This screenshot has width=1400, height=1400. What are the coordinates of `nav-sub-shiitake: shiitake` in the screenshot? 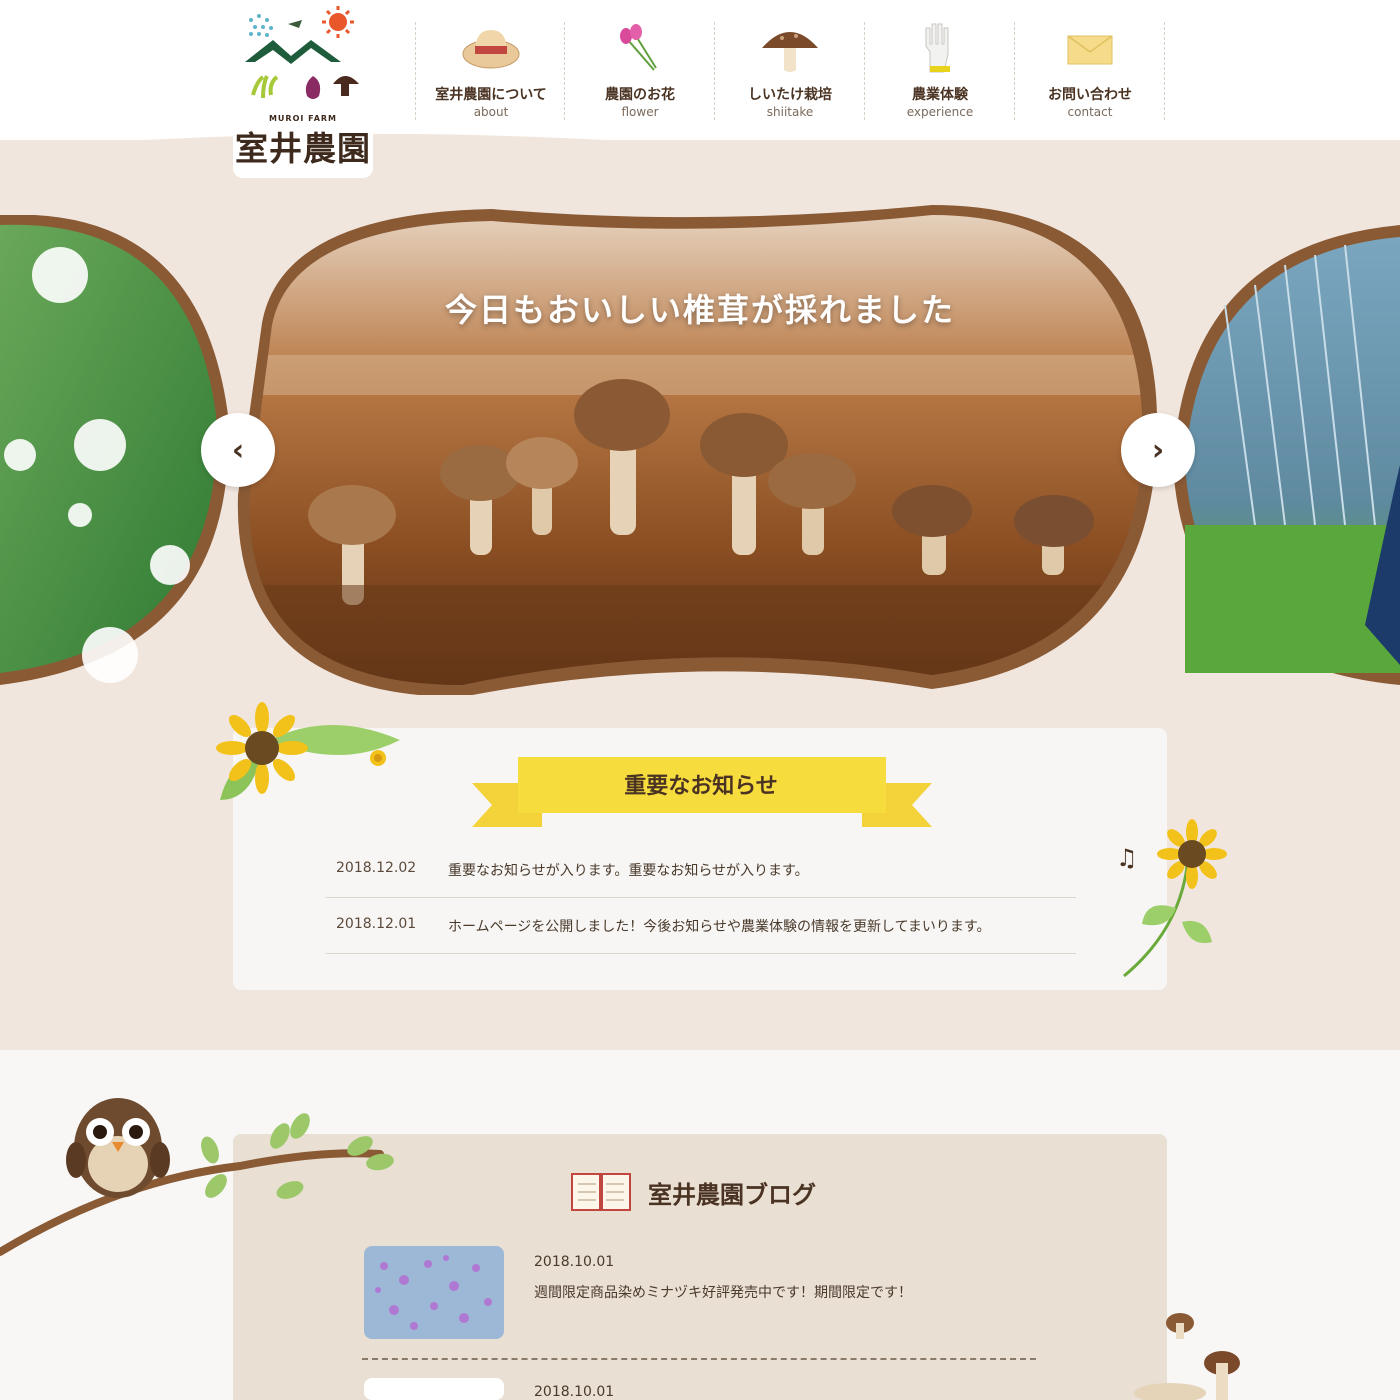 It's located at (790, 112).